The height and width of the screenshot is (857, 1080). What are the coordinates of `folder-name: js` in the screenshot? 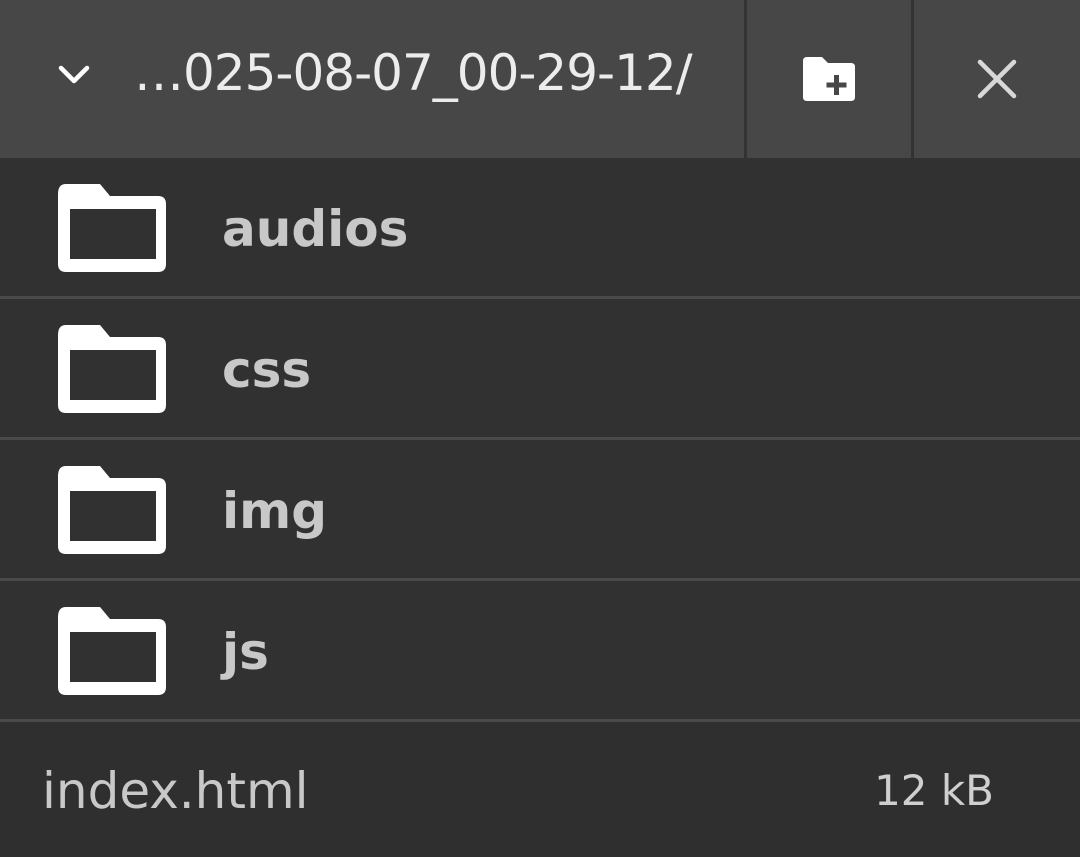 It's located at (245, 652).